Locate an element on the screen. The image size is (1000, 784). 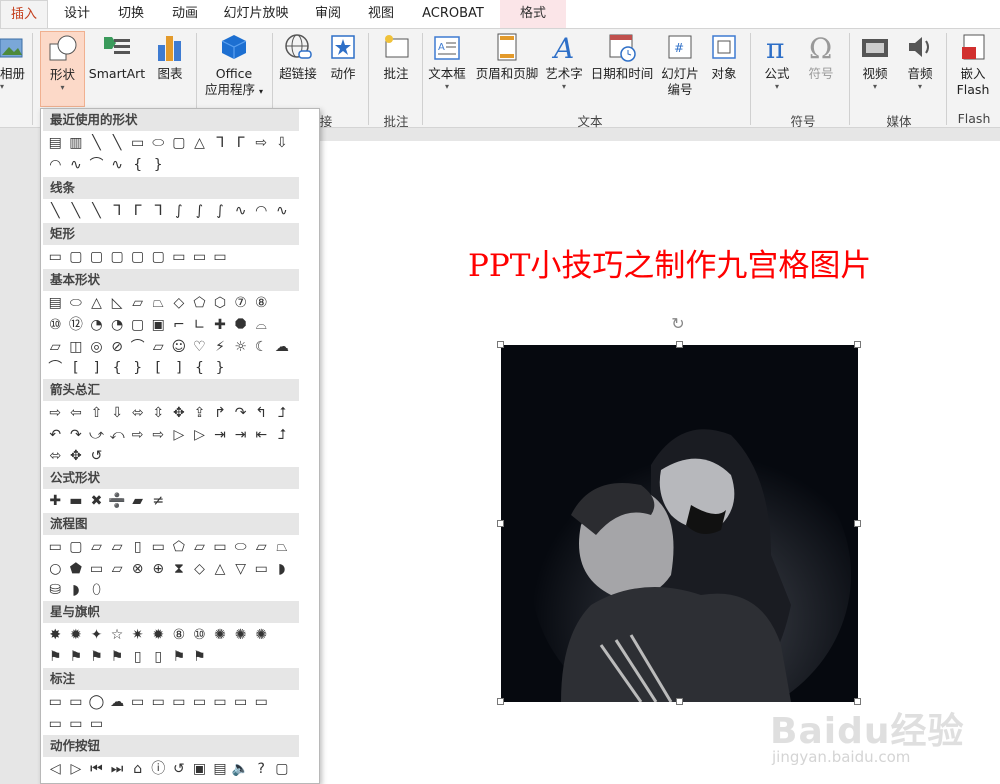
shape-option: ⇪ is located at coordinates (199, 413).